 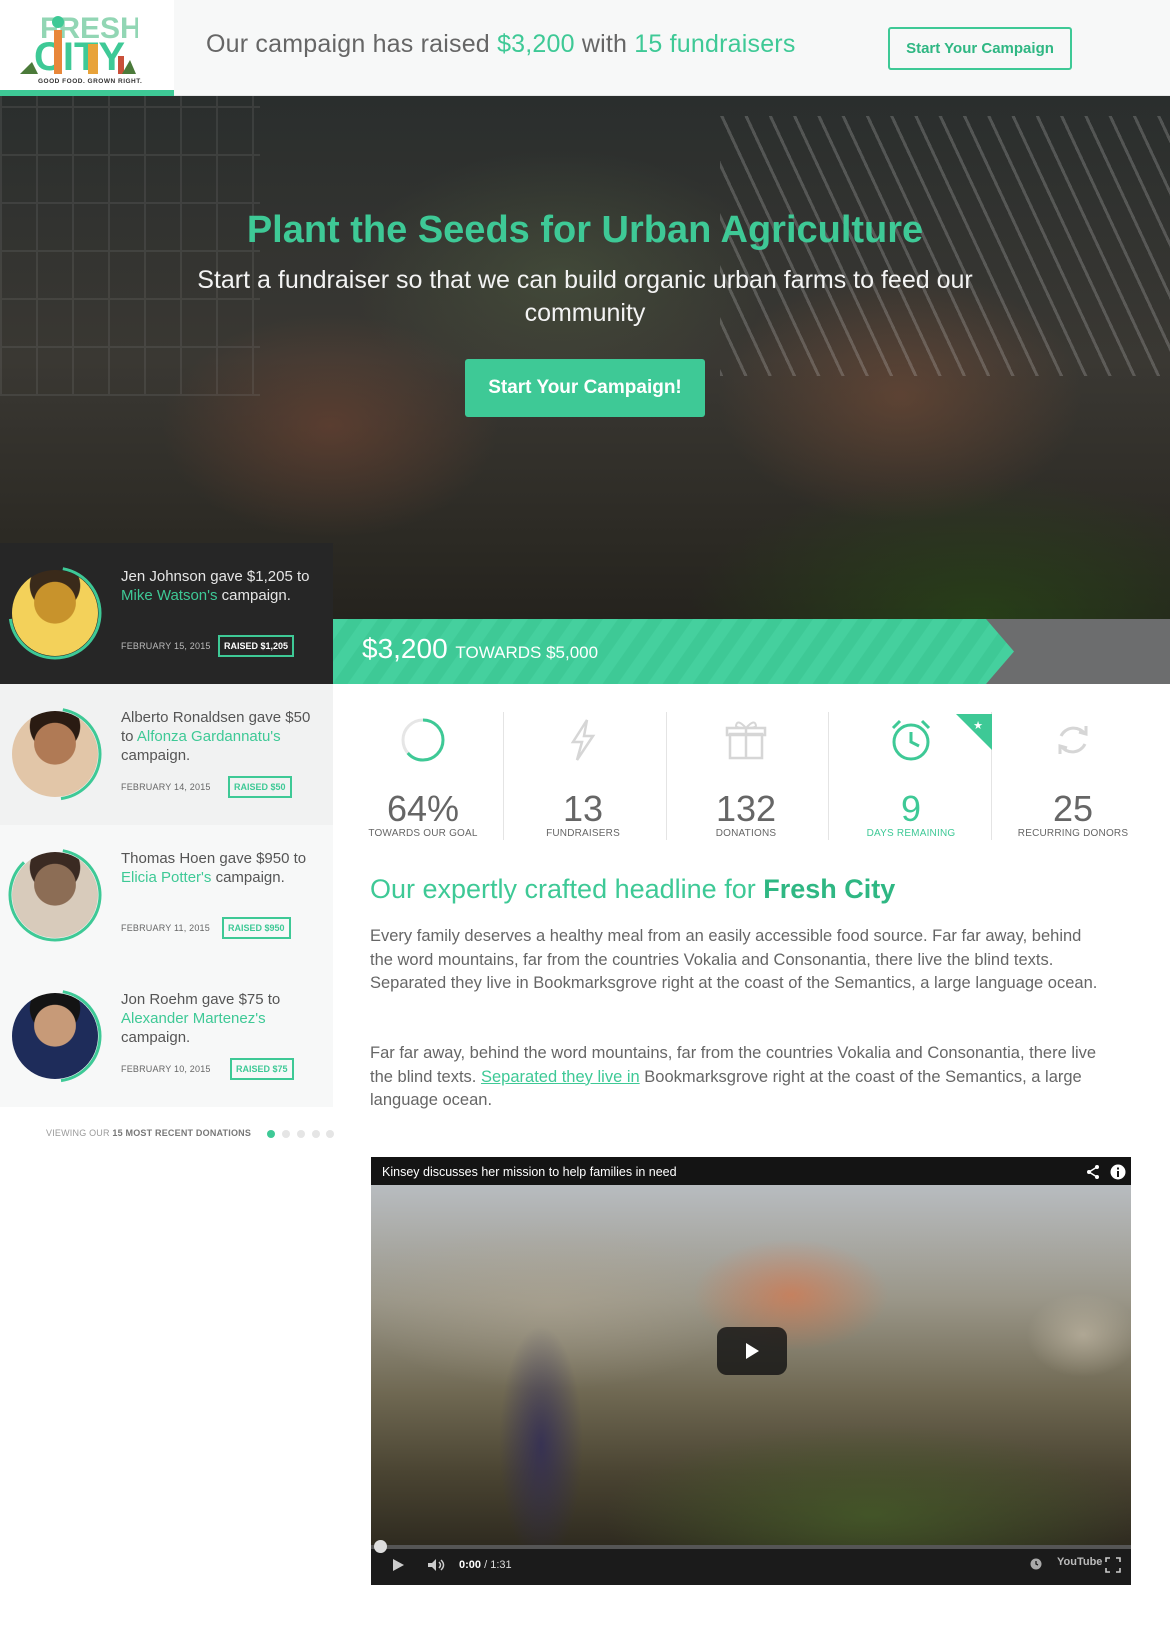 I want to click on logo-graphic: FRESH CITY, so click(x=79, y=45).